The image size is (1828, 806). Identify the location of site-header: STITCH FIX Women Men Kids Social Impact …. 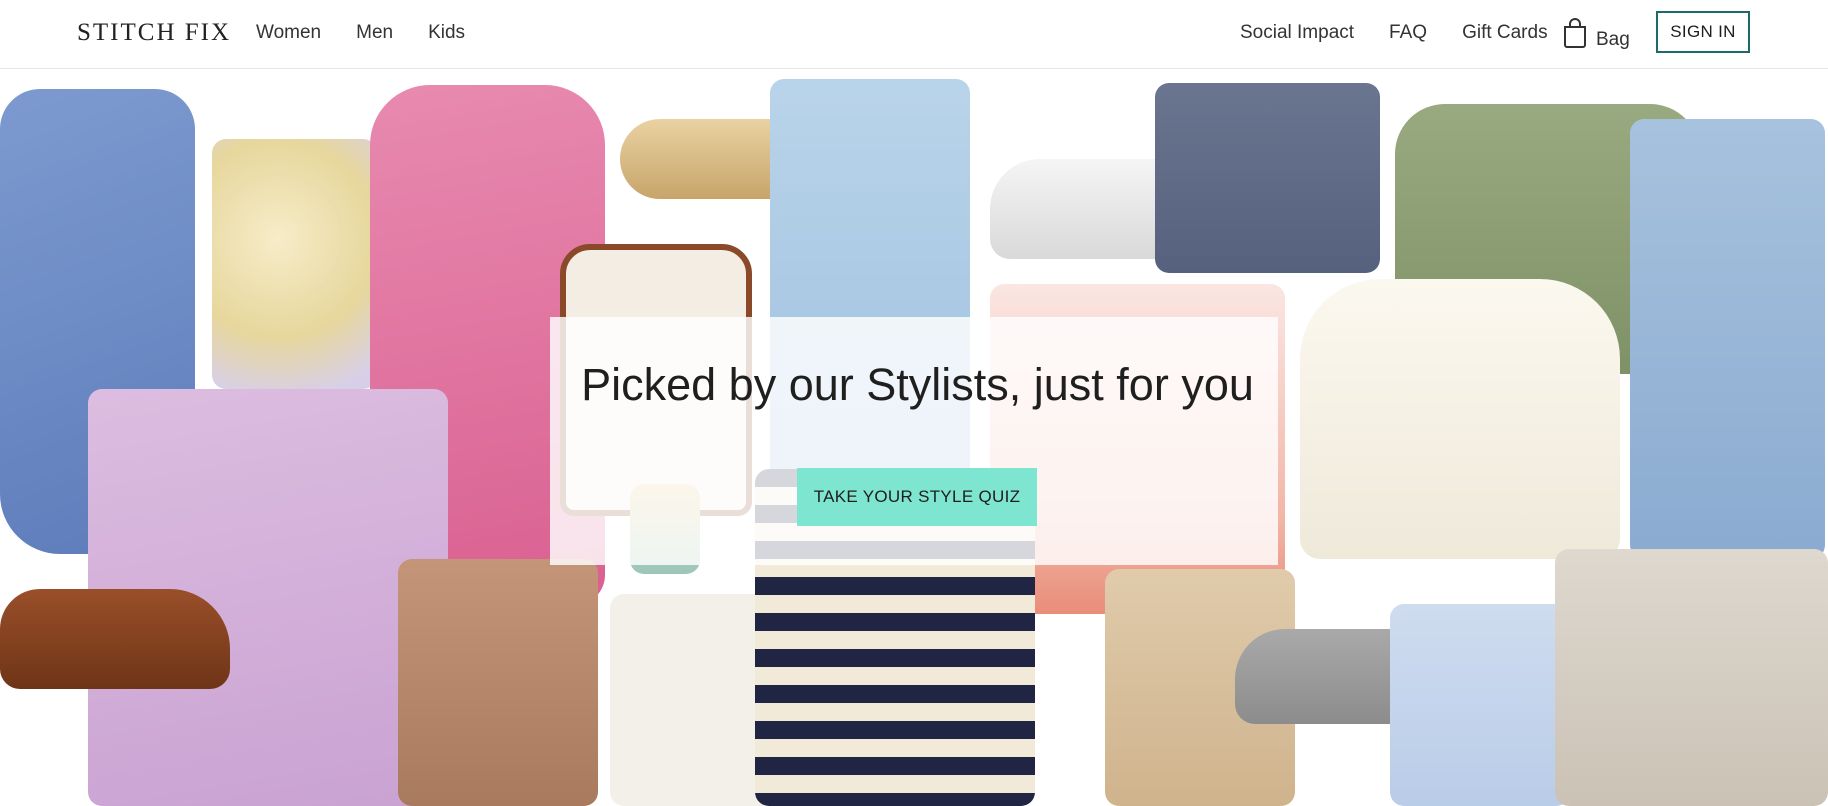
(914, 34).